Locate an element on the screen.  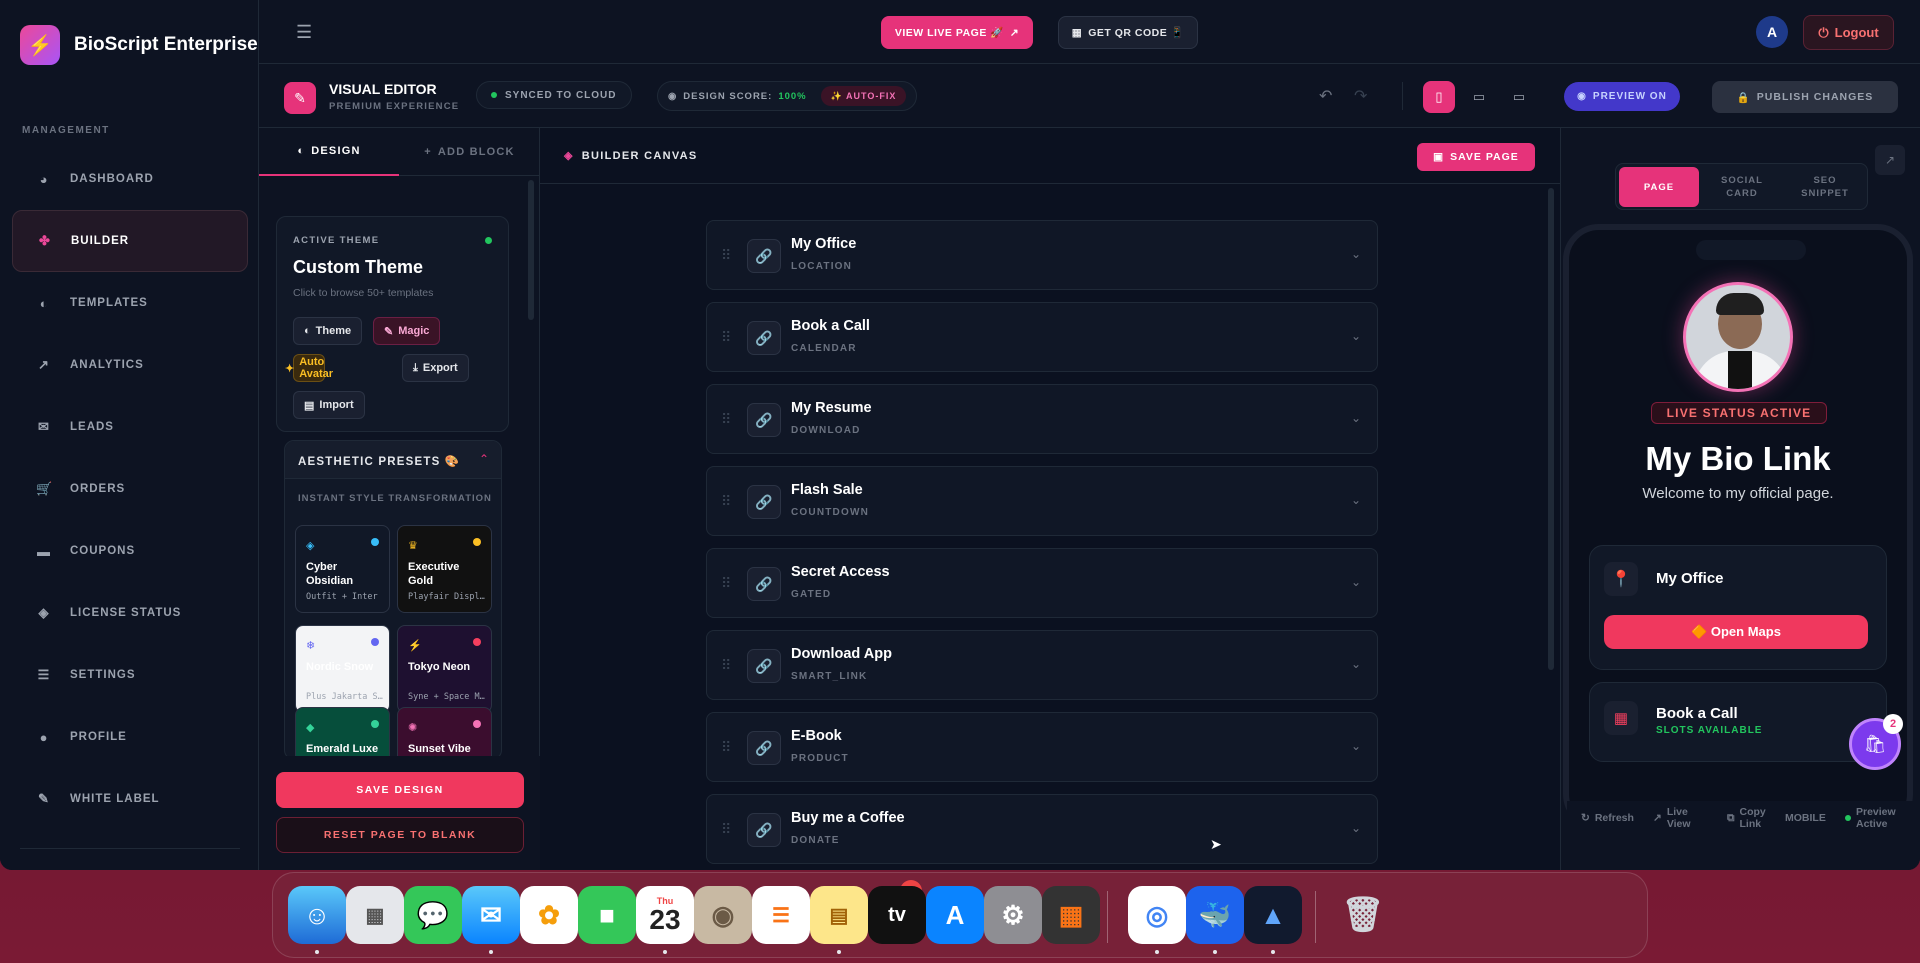
presets-header: AESTHETIC PRESETS 🎨 ⌃ is located at coordinates (393, 460).